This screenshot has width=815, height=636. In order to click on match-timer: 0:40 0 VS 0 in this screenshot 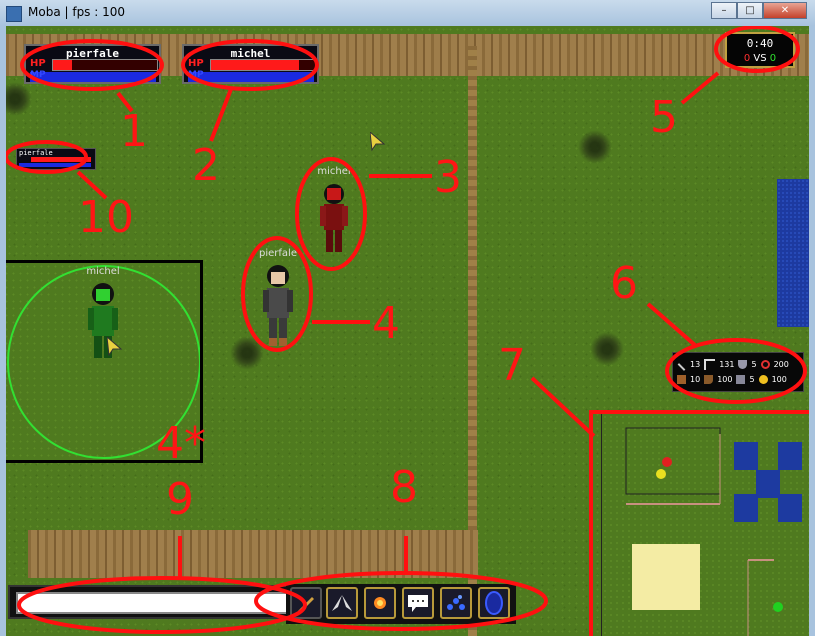, I will do `click(760, 50)`.